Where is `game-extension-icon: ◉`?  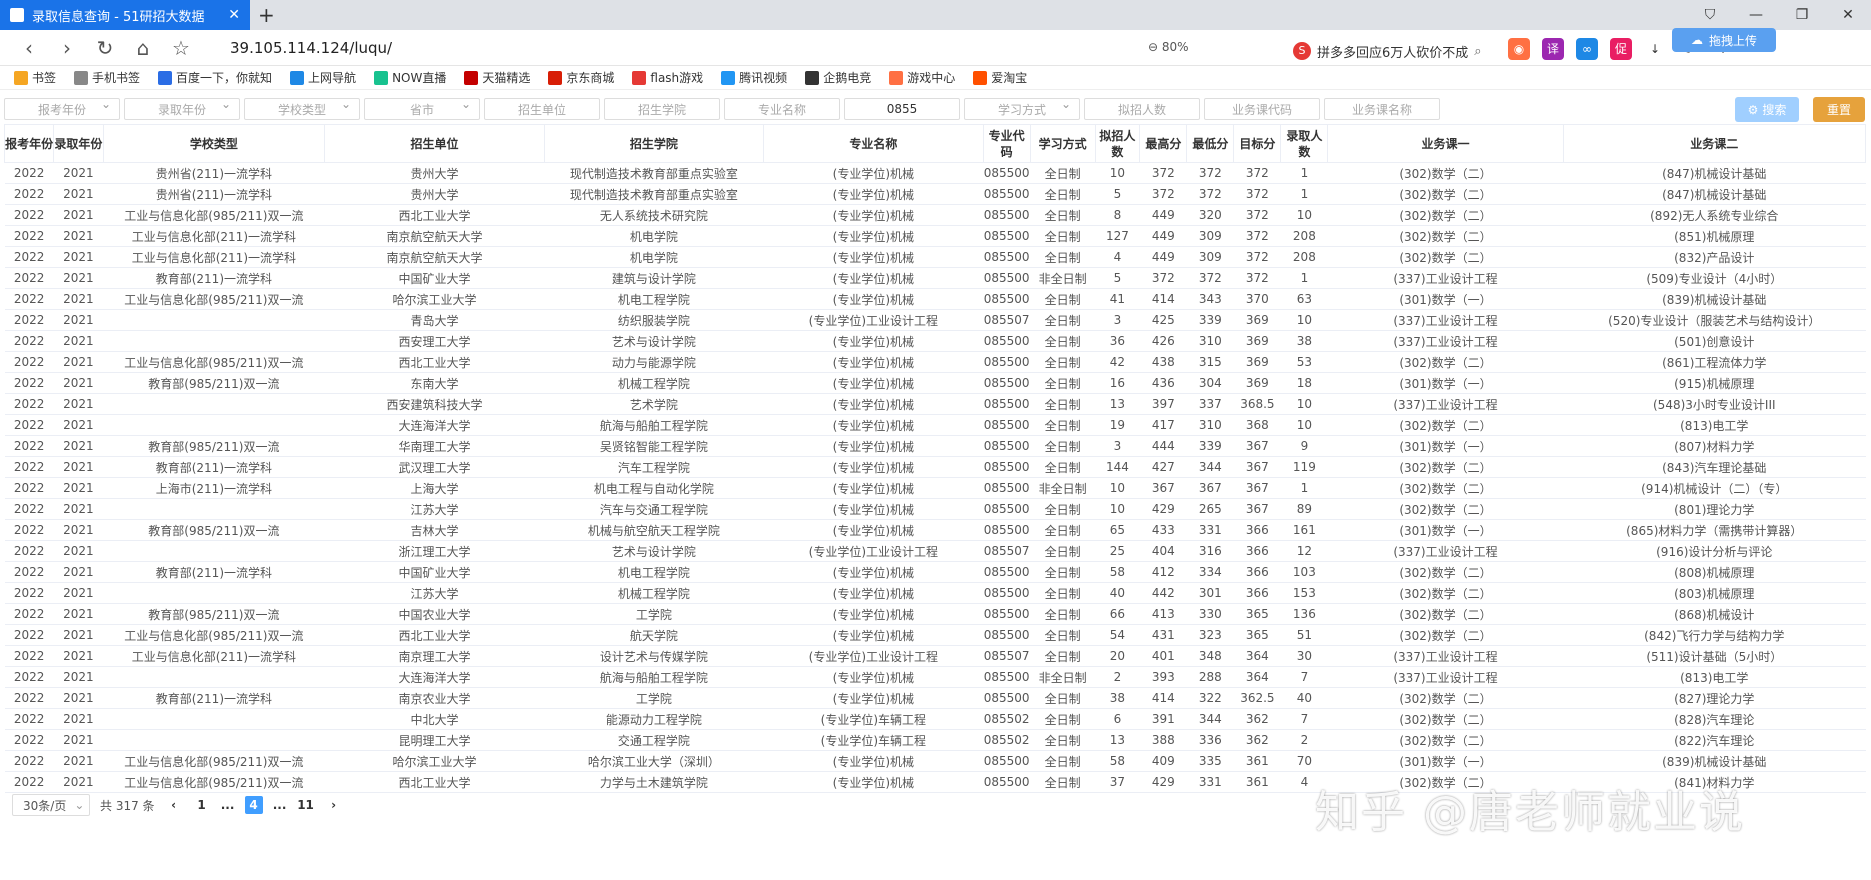
game-extension-icon: ◉ is located at coordinates (1519, 49).